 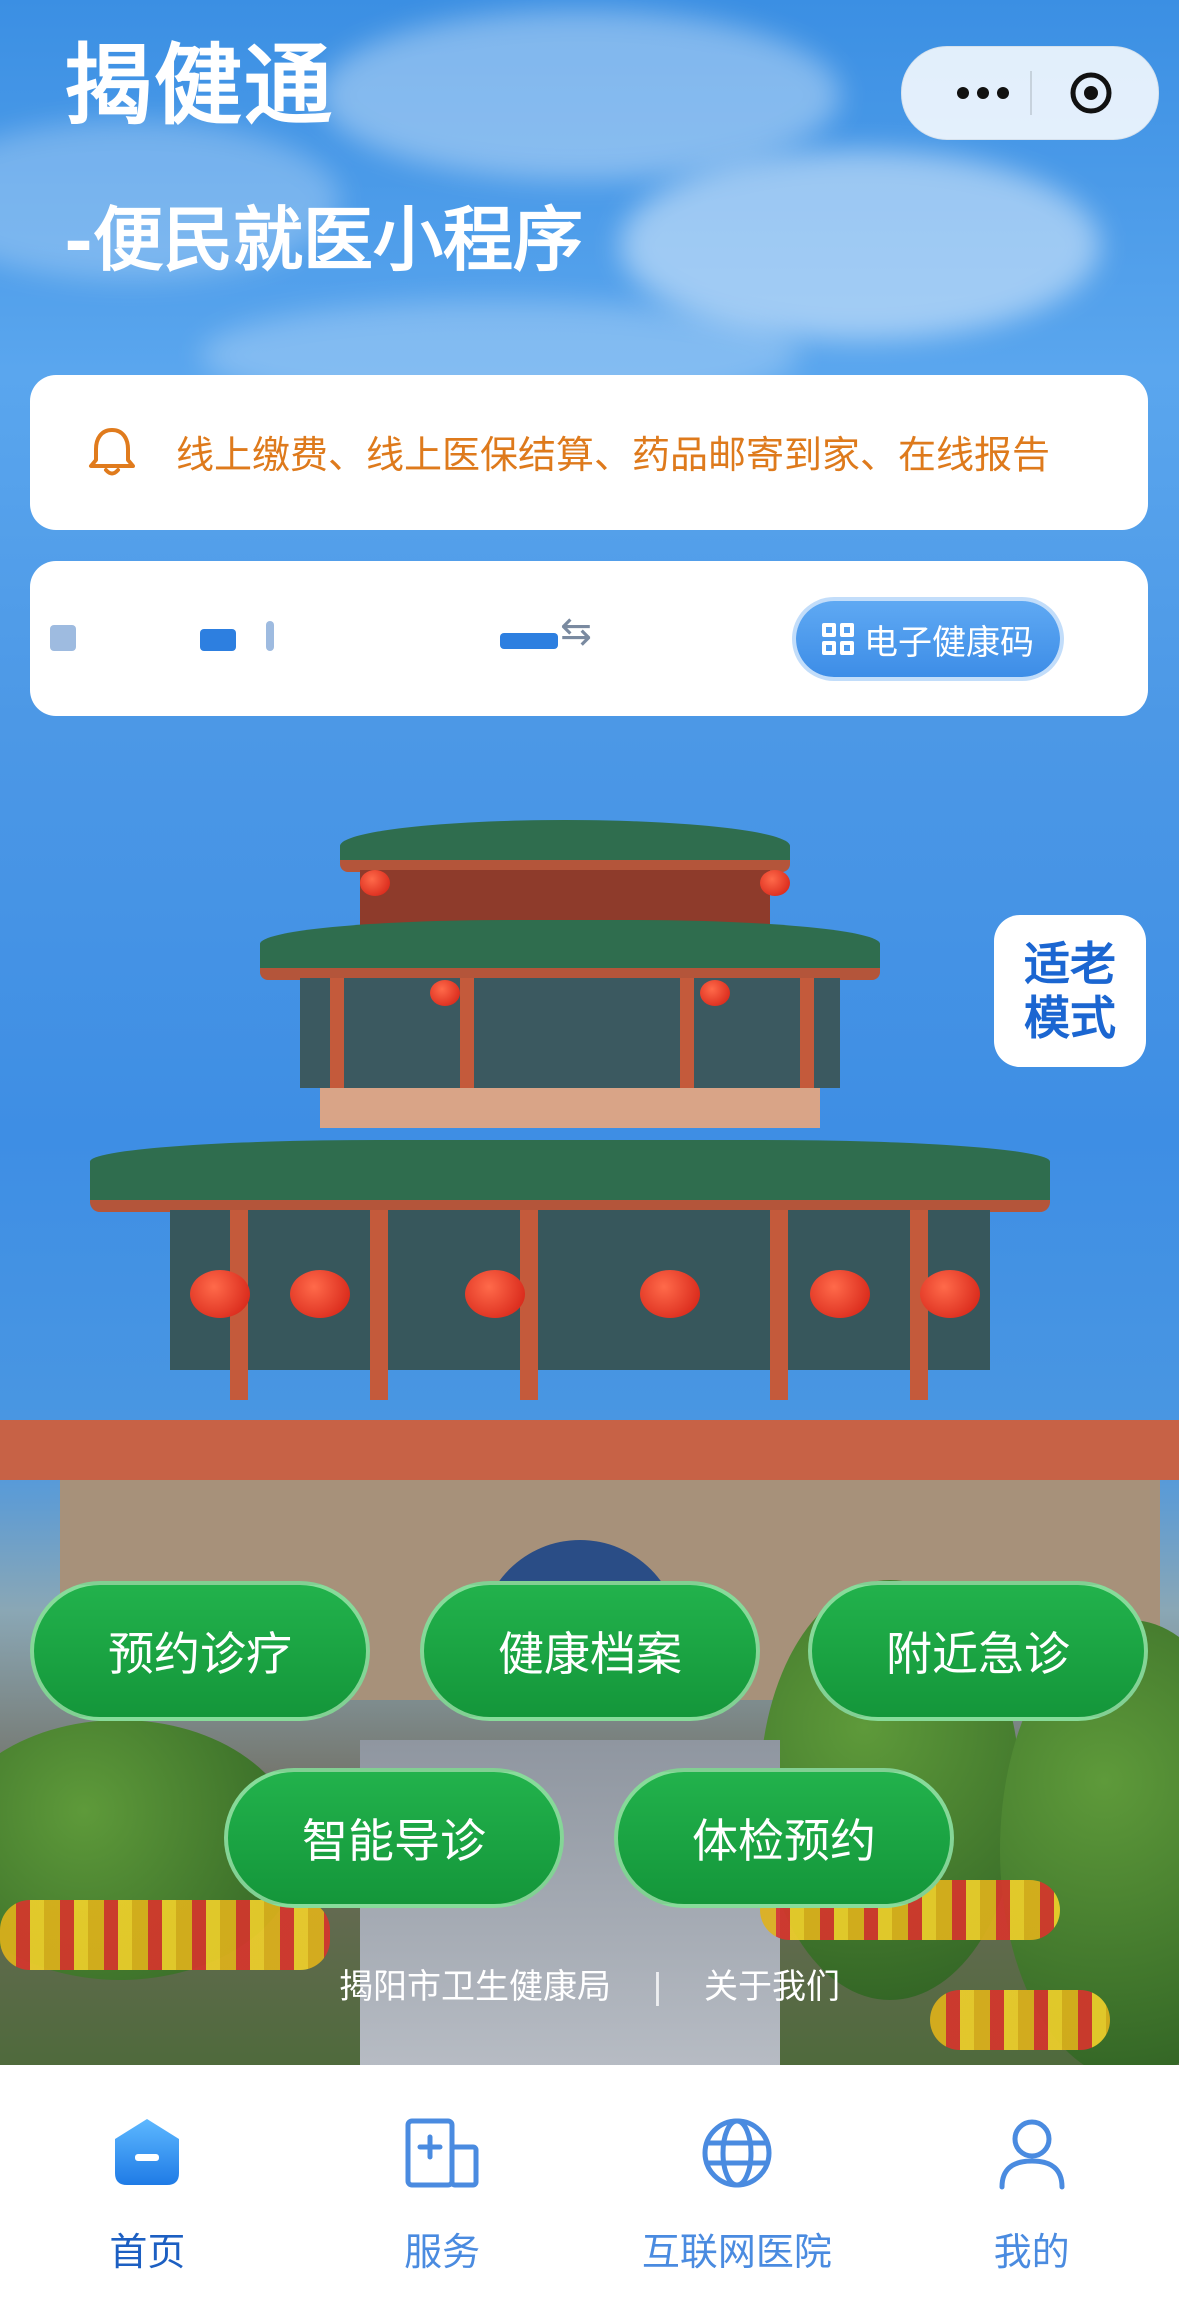 What do you see at coordinates (613, 455) in the screenshot?
I see `notice-text: 线上缴费、线上医保结算、药品邮寄到家、在线报告` at bounding box center [613, 455].